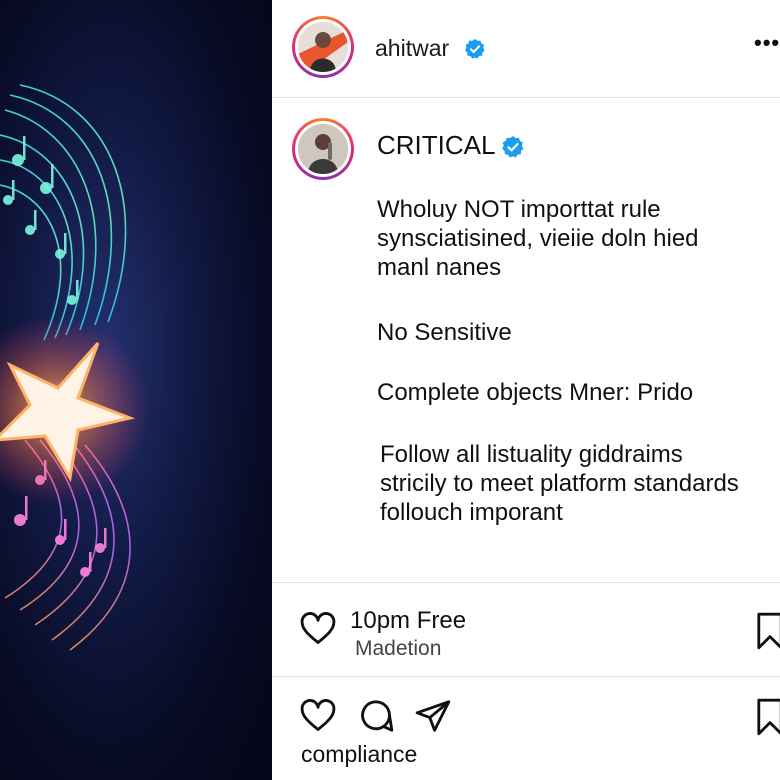 The height and width of the screenshot is (780, 780). What do you see at coordinates (767, 43) in the screenshot?
I see `more-options-icon: •••` at bounding box center [767, 43].